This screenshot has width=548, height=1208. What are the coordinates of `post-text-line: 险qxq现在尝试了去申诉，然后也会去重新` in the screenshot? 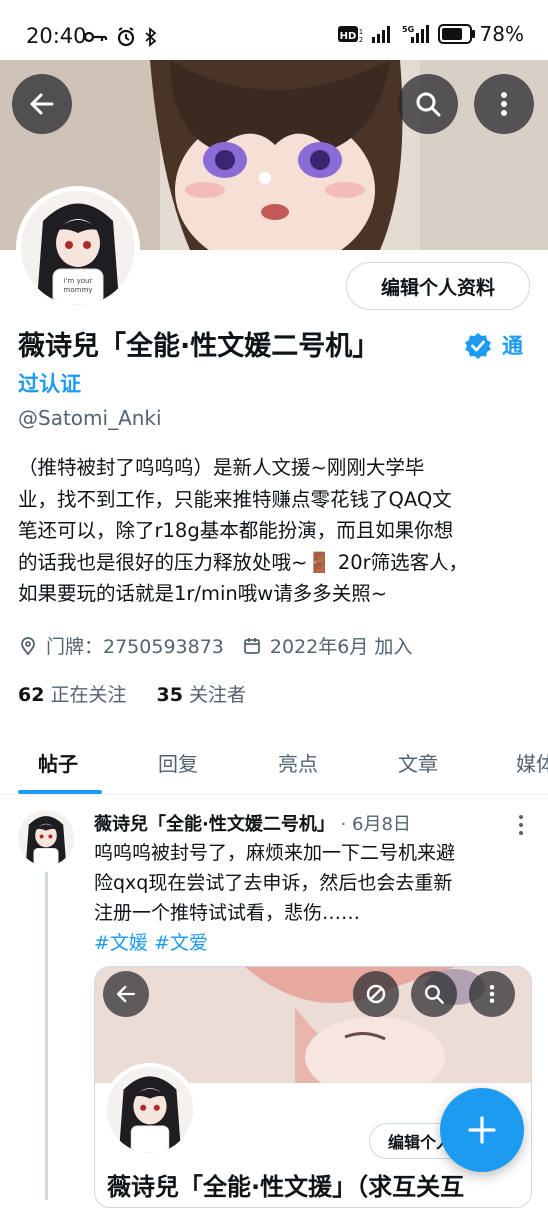 It's located at (273, 883).